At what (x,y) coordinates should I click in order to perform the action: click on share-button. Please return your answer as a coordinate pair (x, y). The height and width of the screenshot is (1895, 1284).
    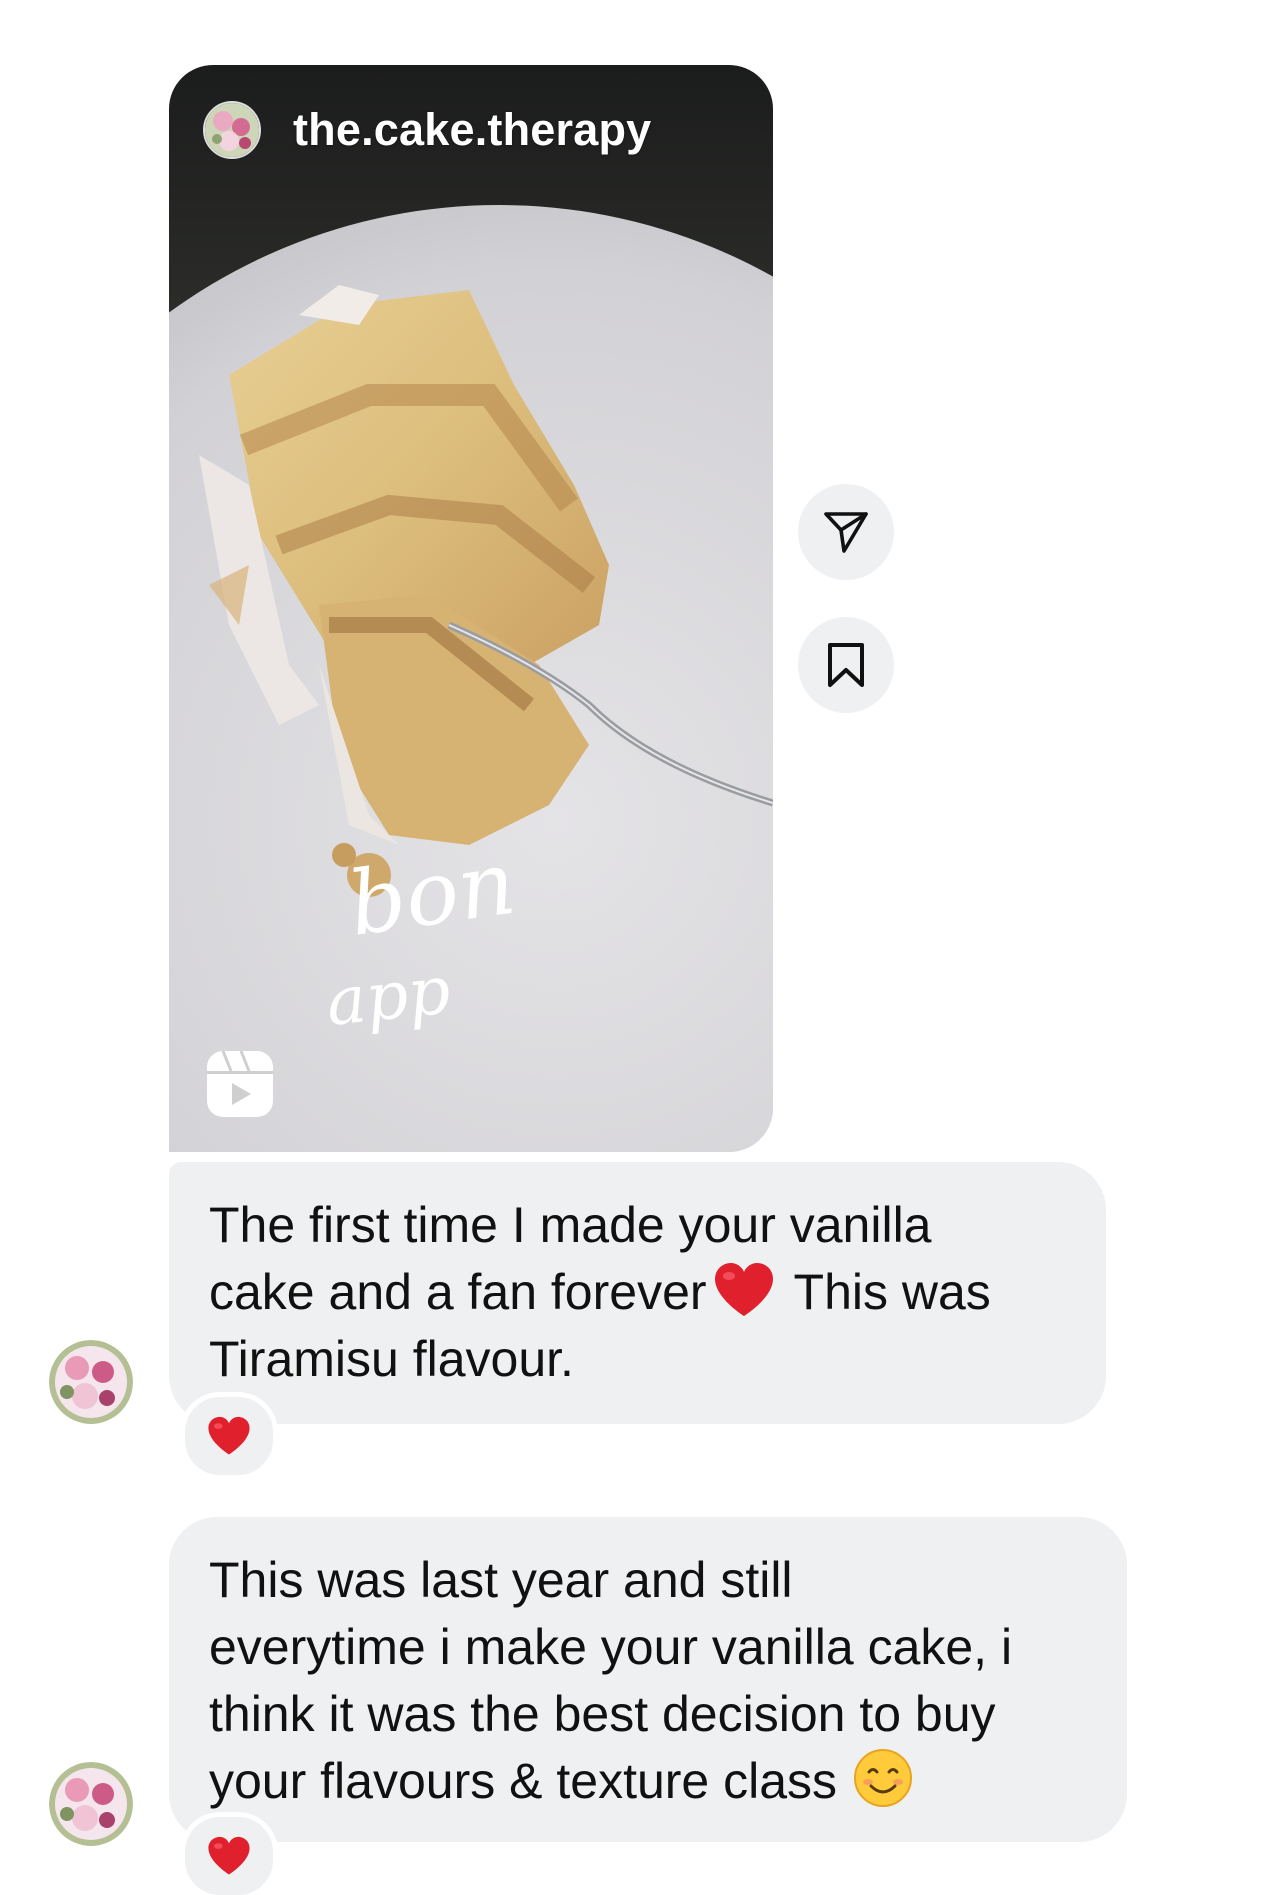
    Looking at the image, I should click on (846, 532).